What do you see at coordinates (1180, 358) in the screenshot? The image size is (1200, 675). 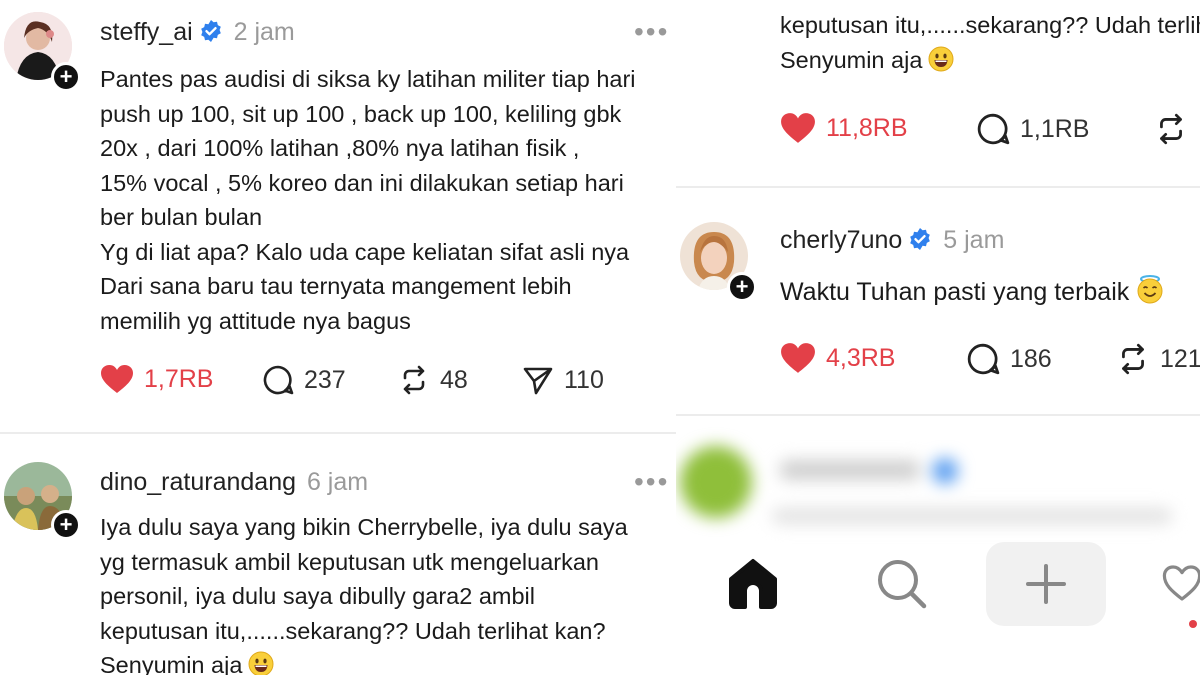 I see `repost-count: 121` at bounding box center [1180, 358].